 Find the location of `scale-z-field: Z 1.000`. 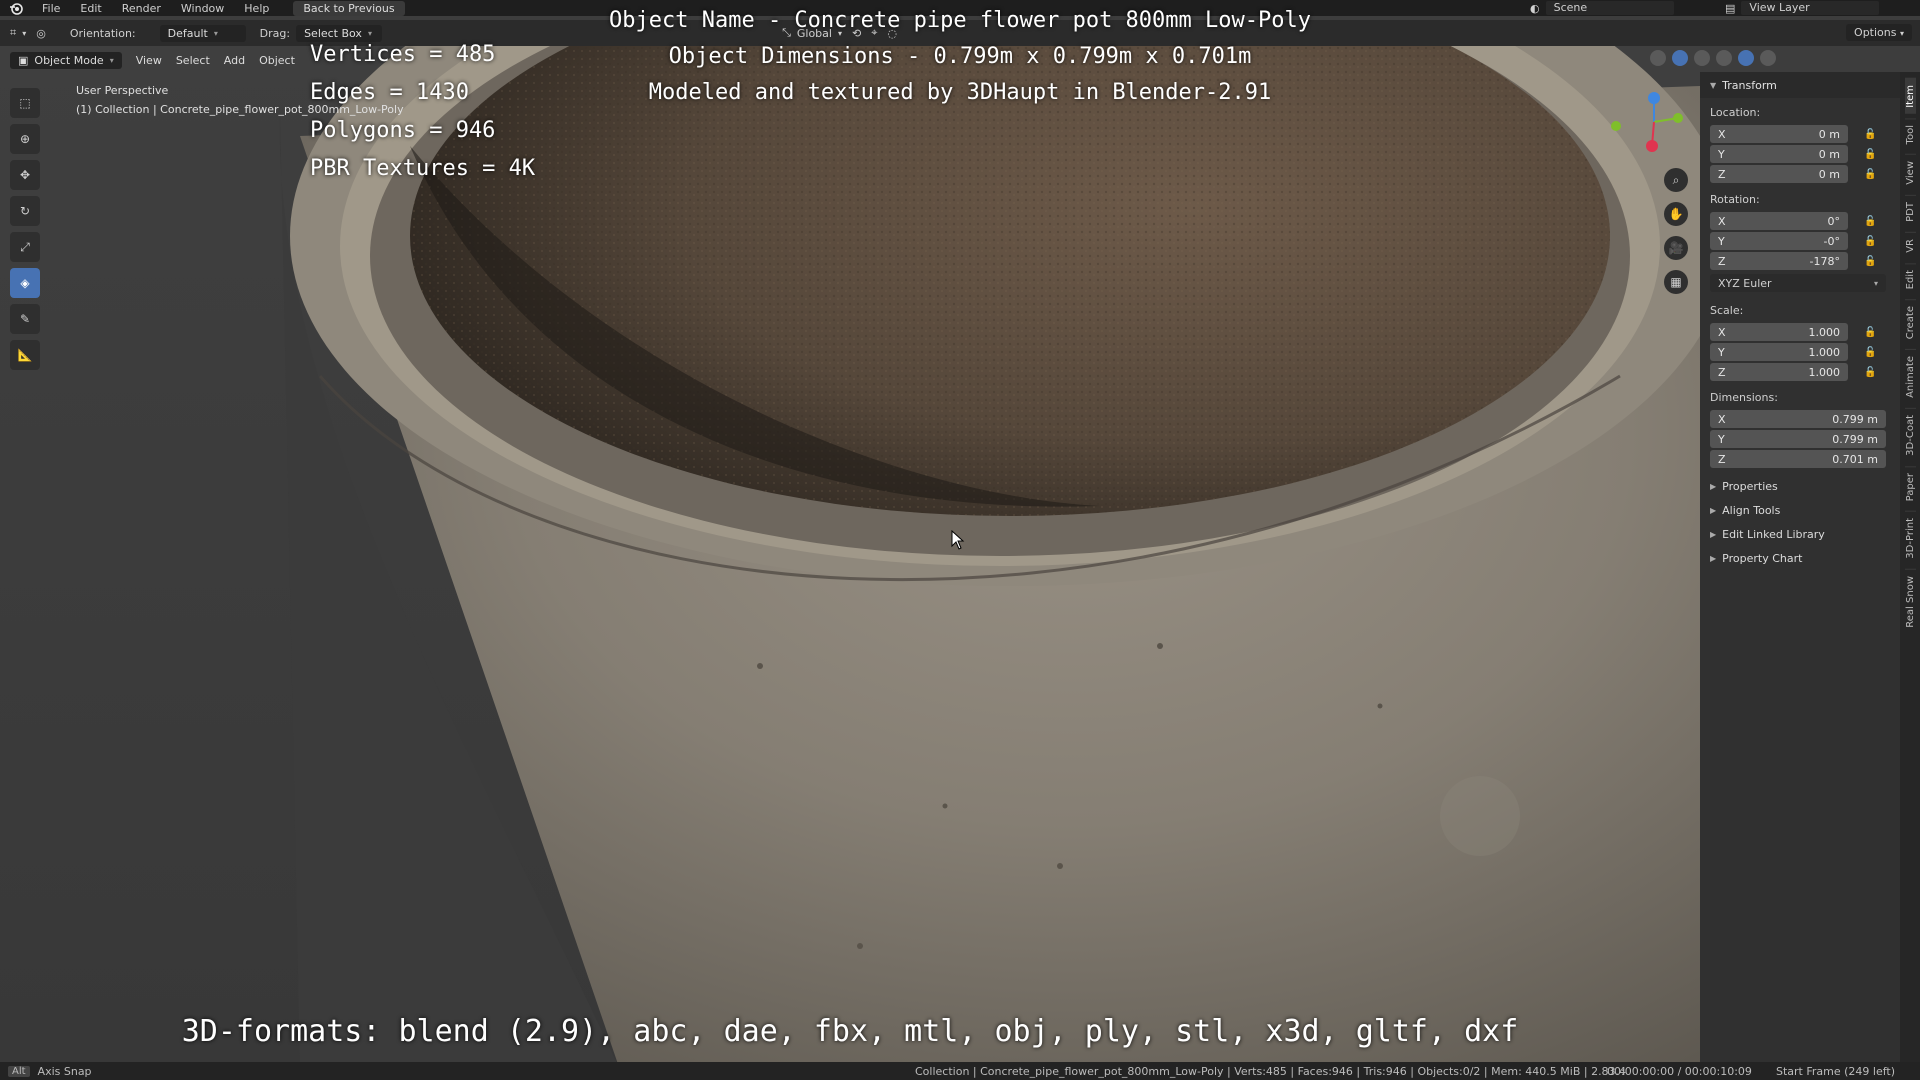

scale-z-field: Z 1.000 is located at coordinates (1779, 372).